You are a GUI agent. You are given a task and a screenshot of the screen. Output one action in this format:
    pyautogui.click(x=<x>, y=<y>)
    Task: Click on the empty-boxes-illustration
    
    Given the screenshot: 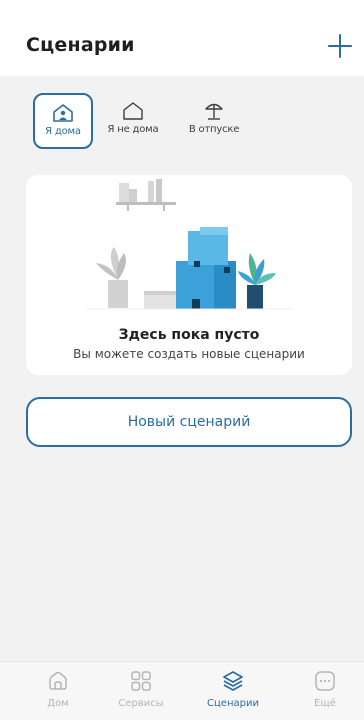 What is the action you would take?
    pyautogui.click(x=189, y=244)
    